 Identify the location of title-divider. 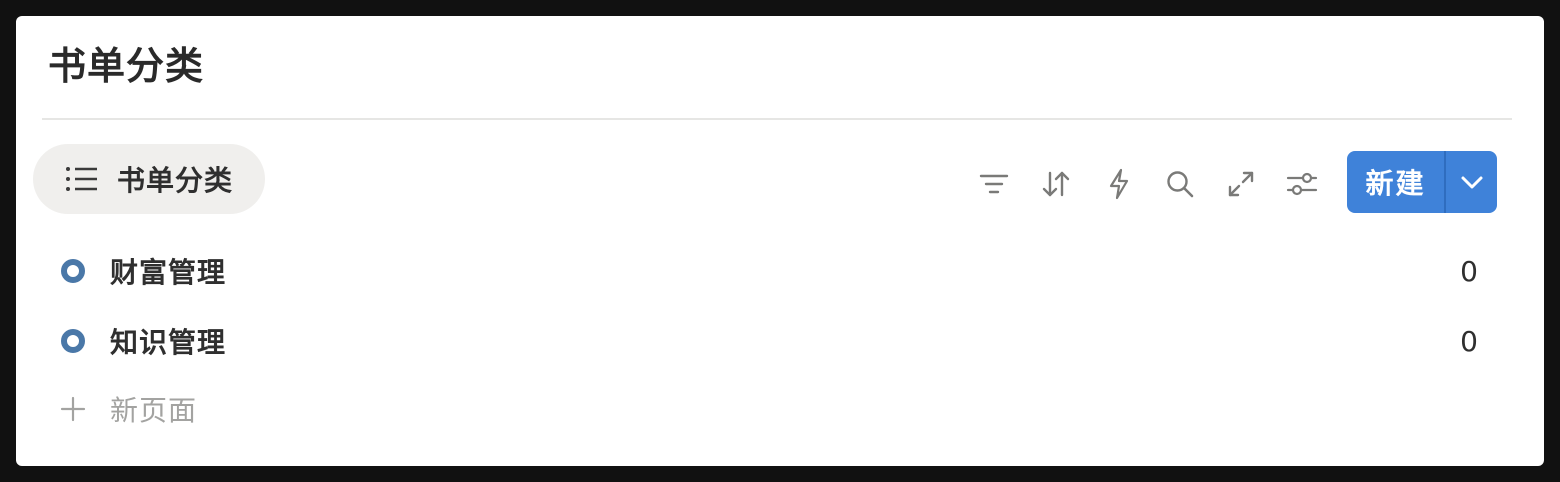
(777, 119).